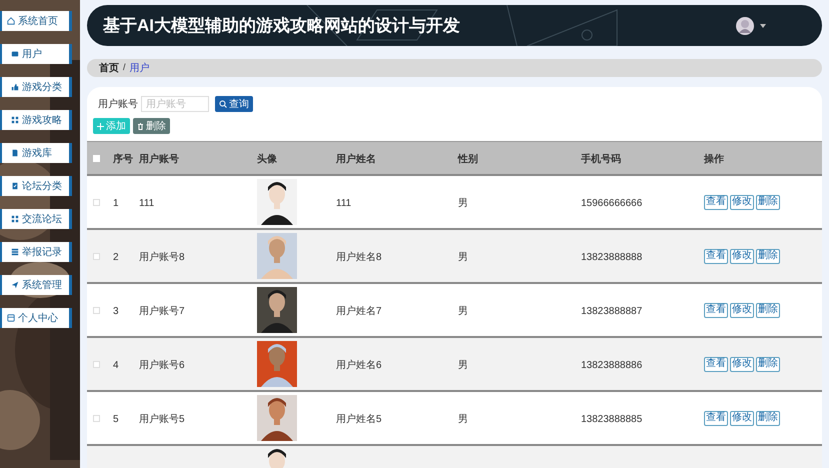  What do you see at coordinates (611, 203) in the screenshot?
I see `table-cell: 15966666666` at bounding box center [611, 203].